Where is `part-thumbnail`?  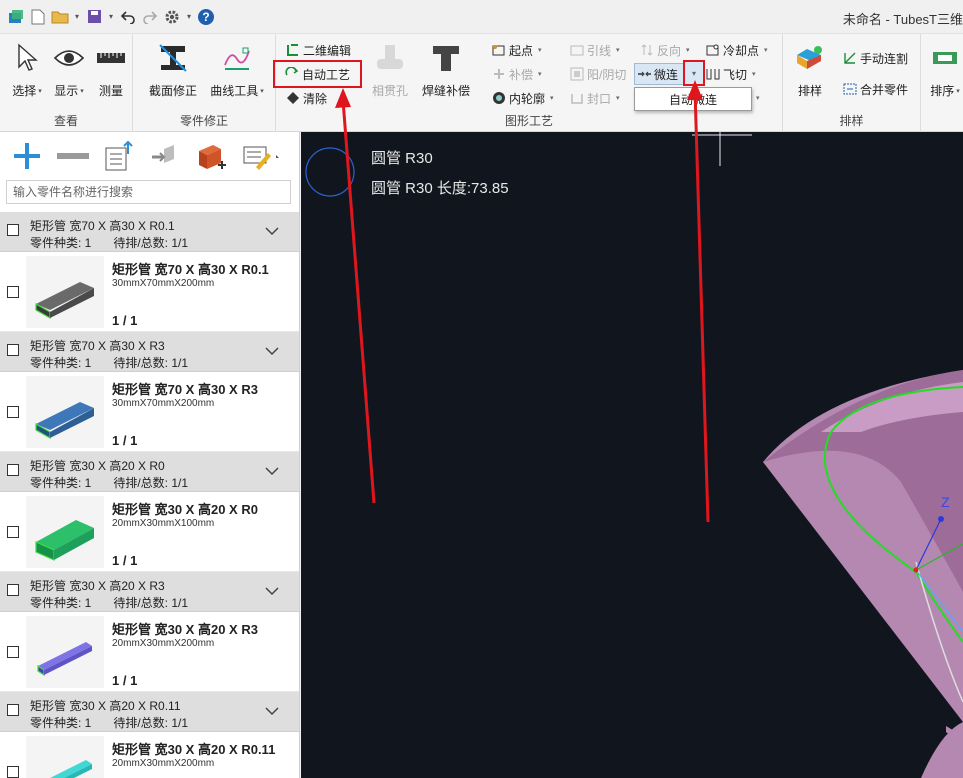
part-thumbnail is located at coordinates (65, 412).